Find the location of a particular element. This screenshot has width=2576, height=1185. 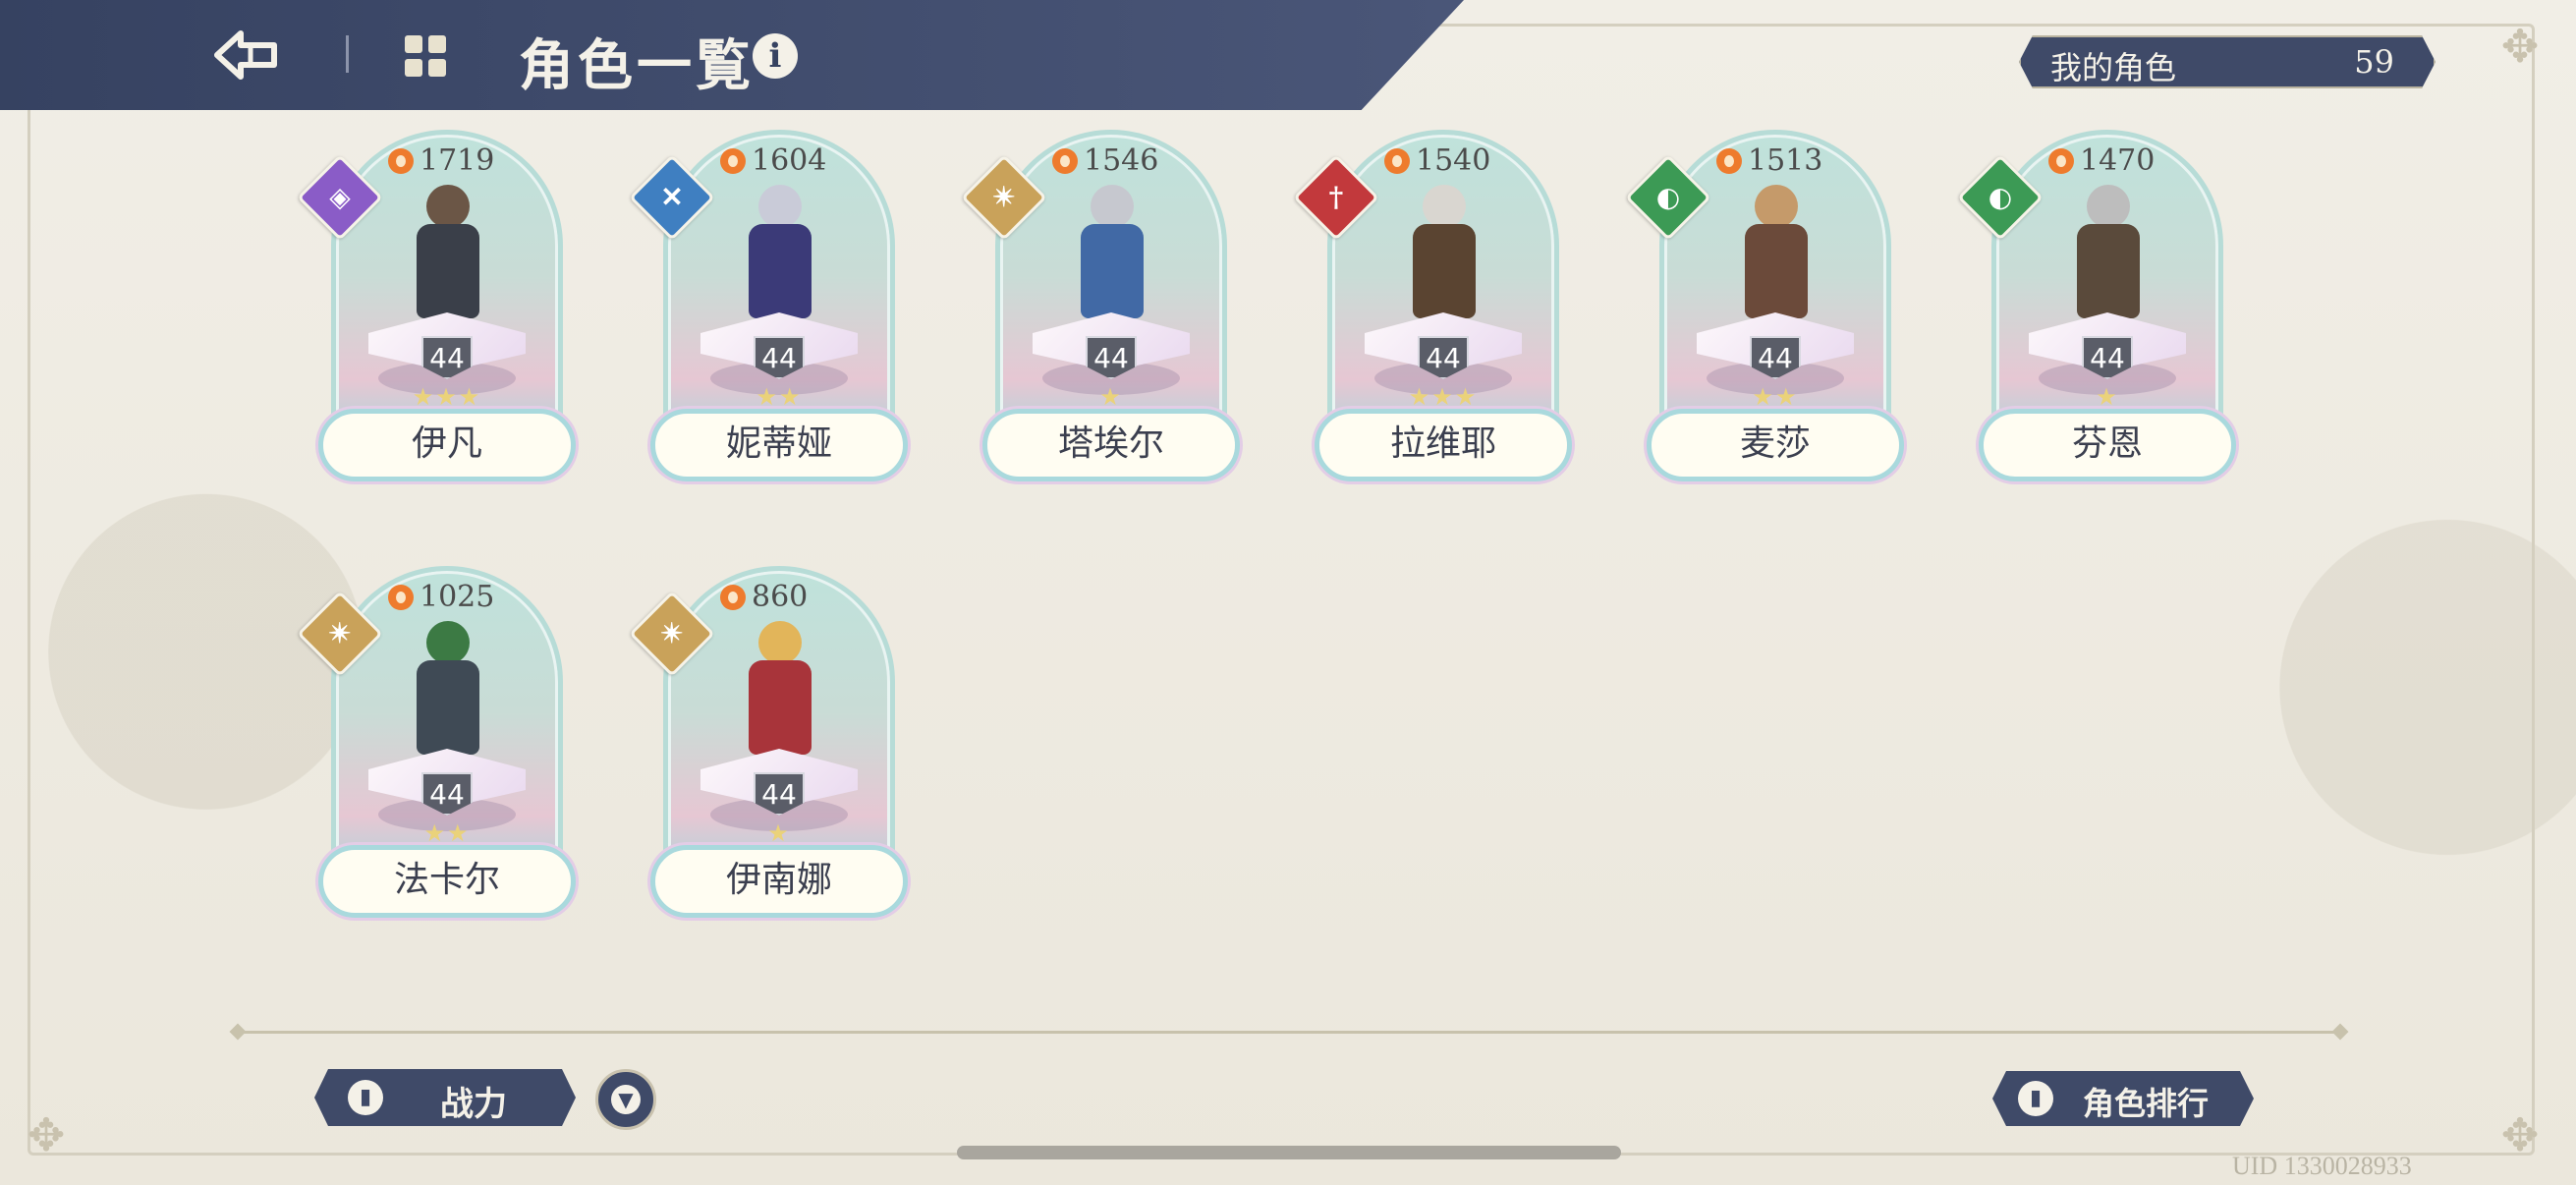

character-card: 1540 44 ★★★ † 拉维耶 is located at coordinates (1437, 317).